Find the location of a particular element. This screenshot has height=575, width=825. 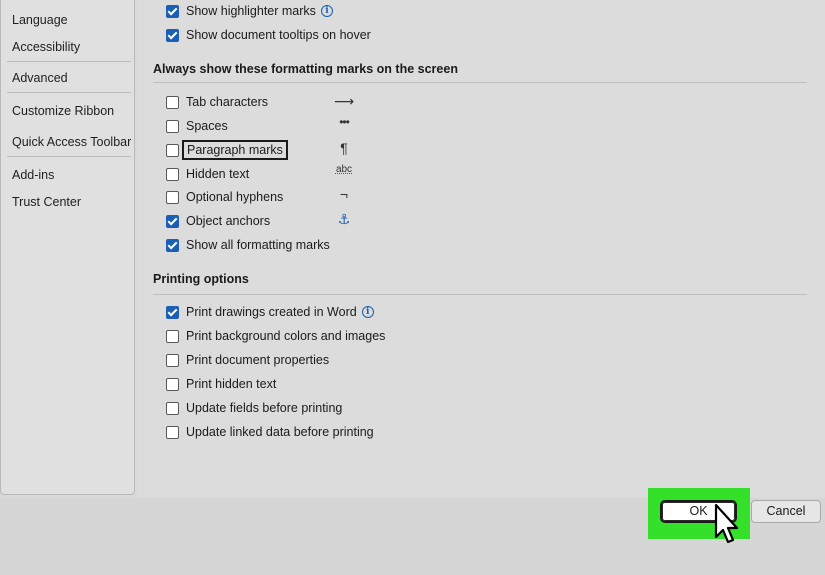

print-drawings-option: Print drawings created in Word i is located at coordinates (270, 312).